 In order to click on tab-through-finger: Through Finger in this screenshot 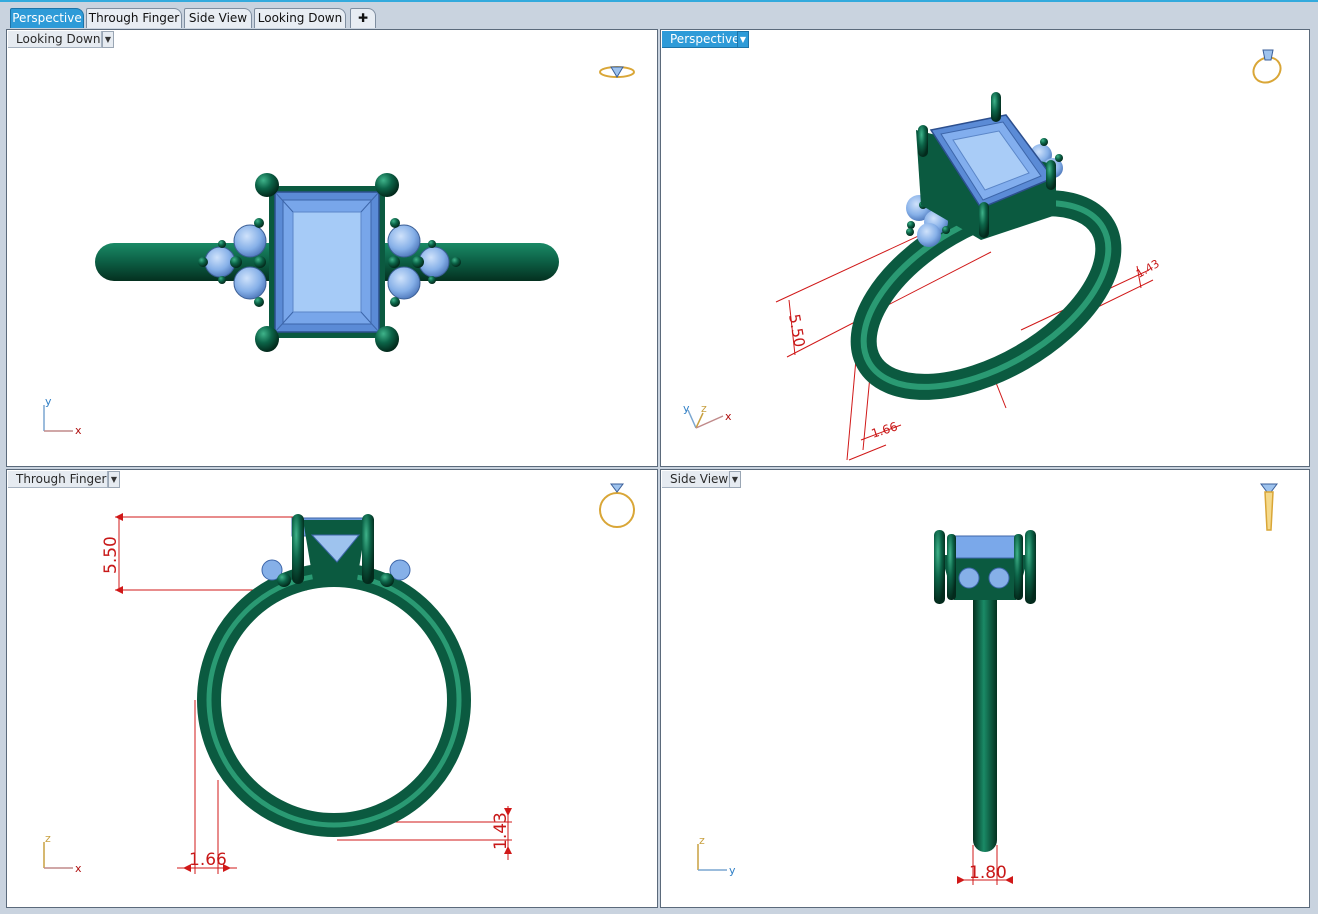, I will do `click(134, 18)`.